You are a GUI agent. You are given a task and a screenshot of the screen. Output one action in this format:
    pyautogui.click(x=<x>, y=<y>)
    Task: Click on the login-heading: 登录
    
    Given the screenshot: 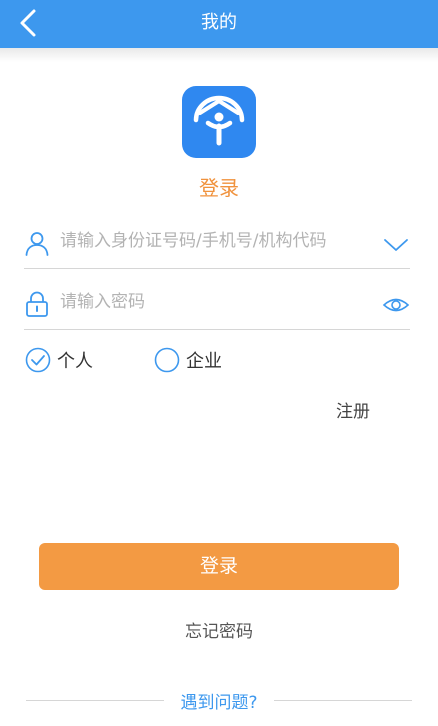 What is the action you would take?
    pyautogui.click(x=219, y=188)
    